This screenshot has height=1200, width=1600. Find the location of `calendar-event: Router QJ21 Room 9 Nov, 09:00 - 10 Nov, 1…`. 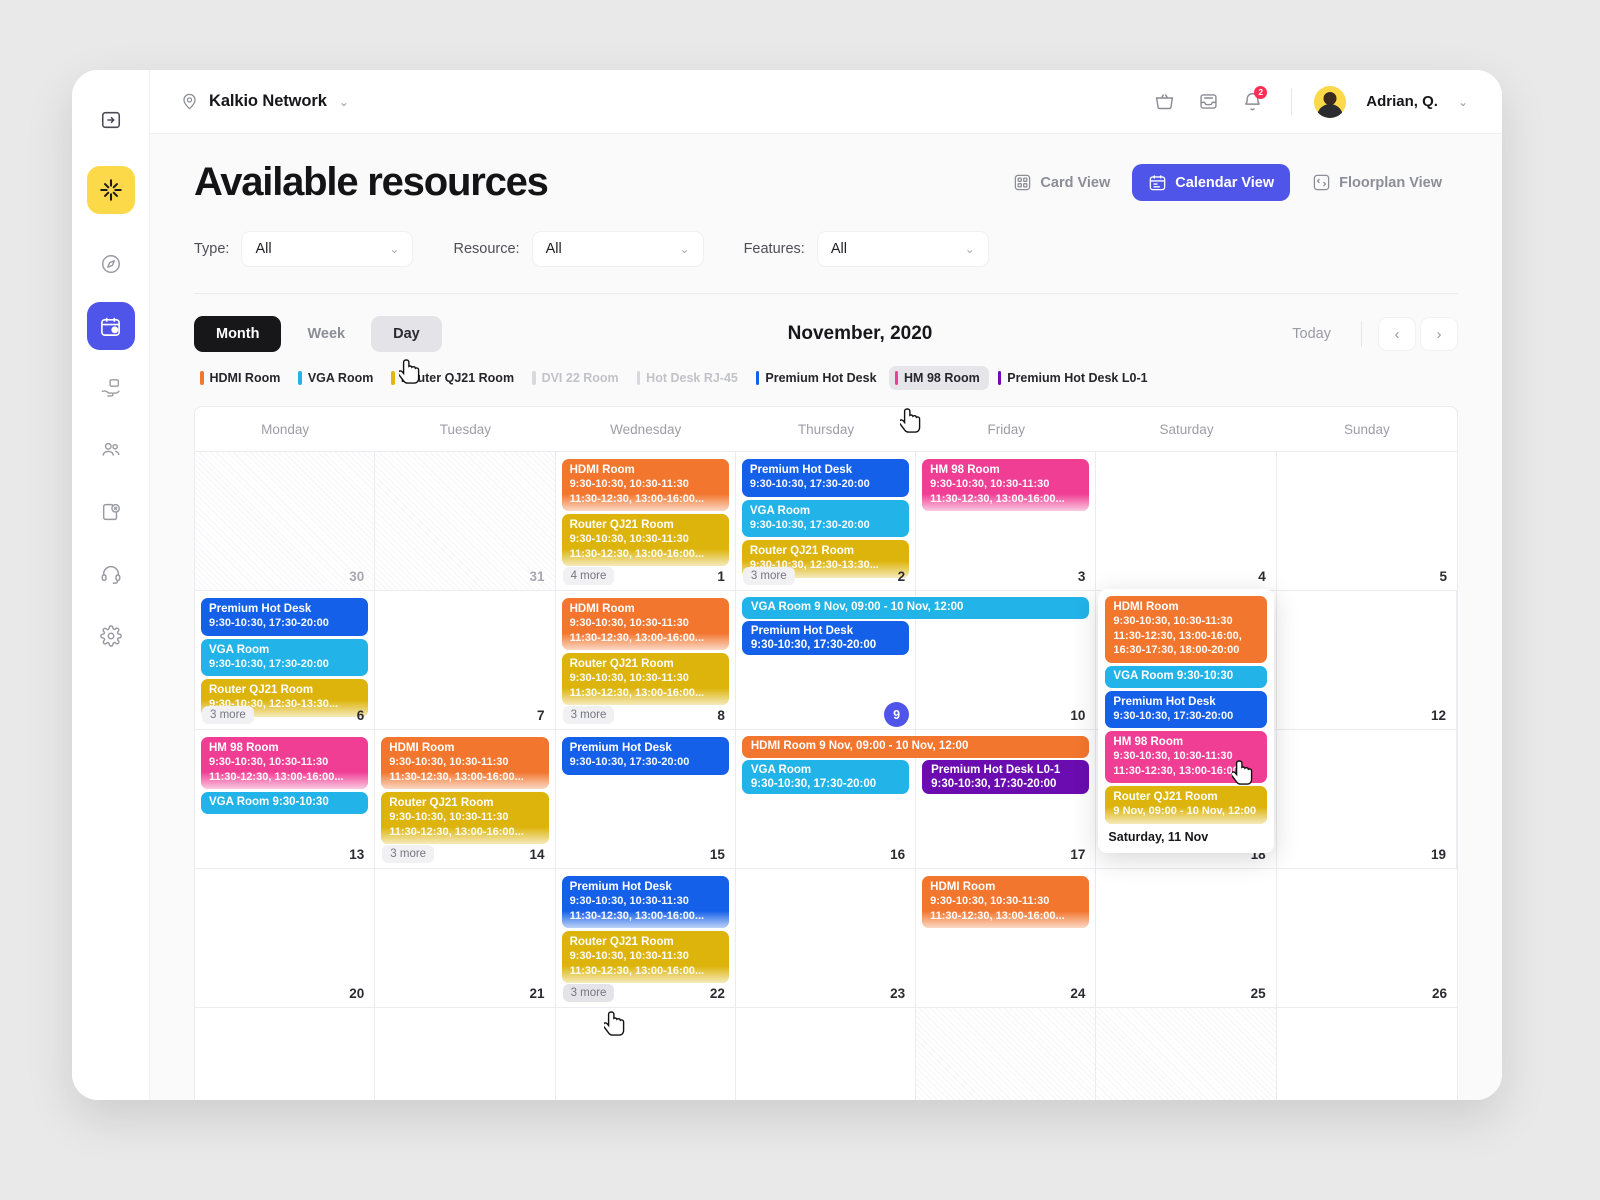

calendar-event: Router QJ21 Room 9 Nov, 09:00 - 10 Nov, 1… is located at coordinates (1186, 805).